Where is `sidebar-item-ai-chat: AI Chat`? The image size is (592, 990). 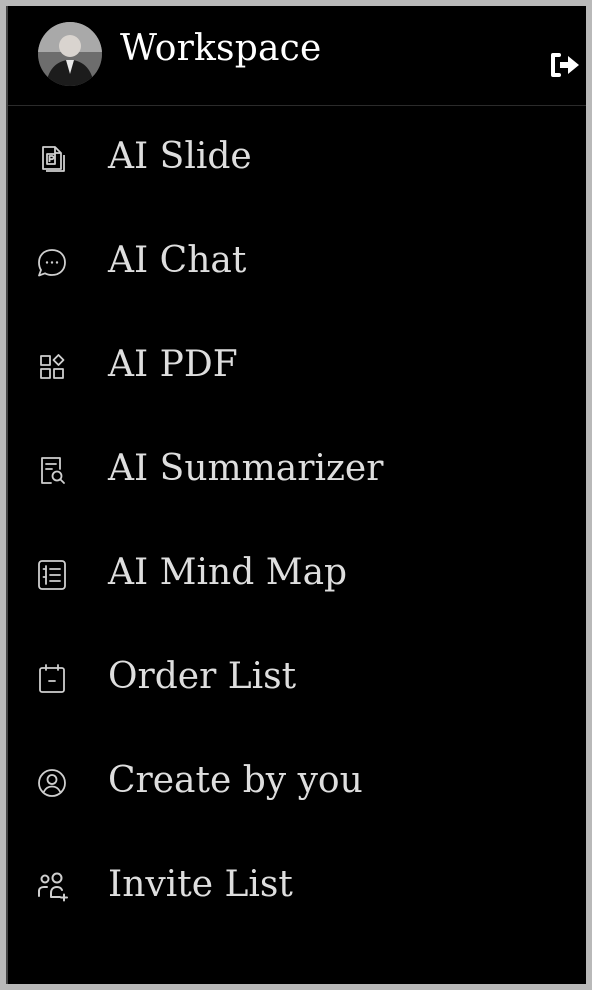 sidebar-item-ai-chat: AI Chat is located at coordinates (297, 262).